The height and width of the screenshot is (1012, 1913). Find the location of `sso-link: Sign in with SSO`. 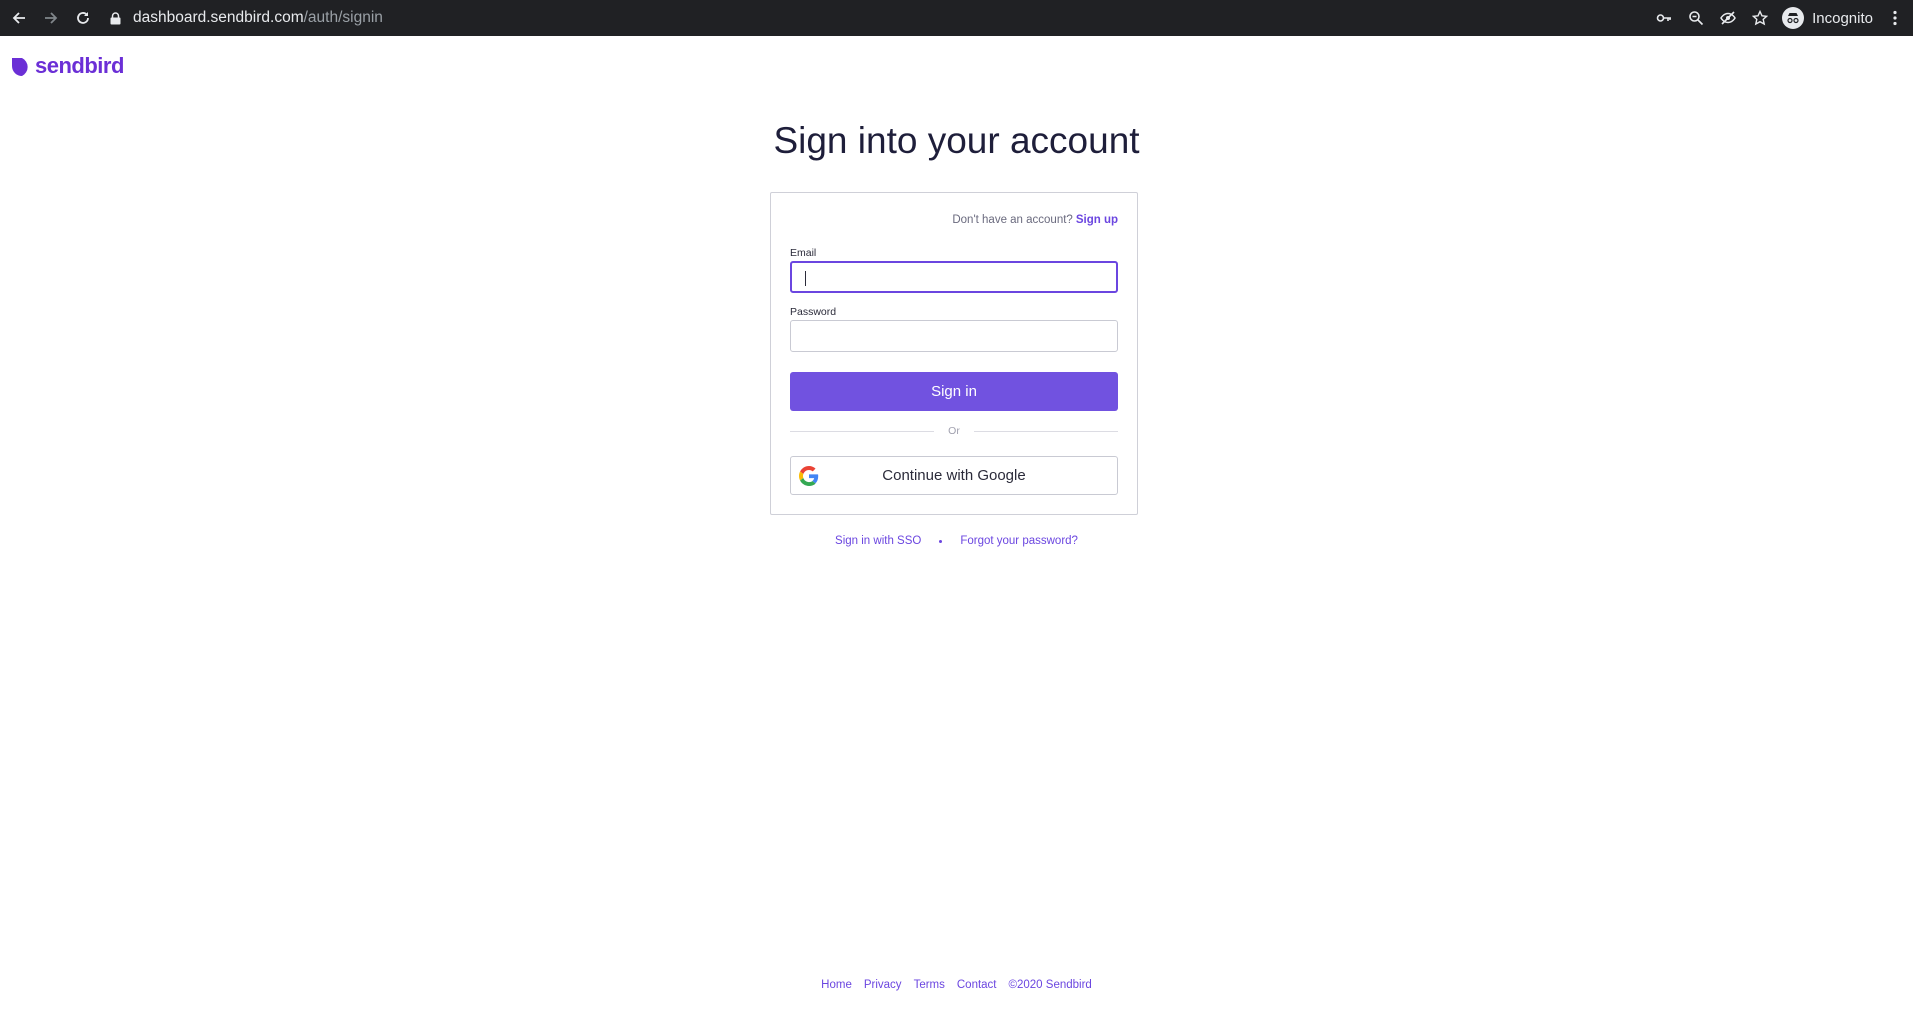

sso-link: Sign in with SSO is located at coordinates (878, 541).